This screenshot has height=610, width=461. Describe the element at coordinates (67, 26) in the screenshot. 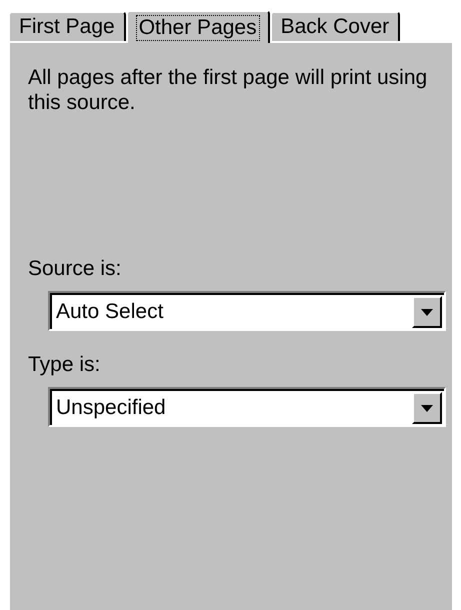

I see `tab: First Page` at that location.